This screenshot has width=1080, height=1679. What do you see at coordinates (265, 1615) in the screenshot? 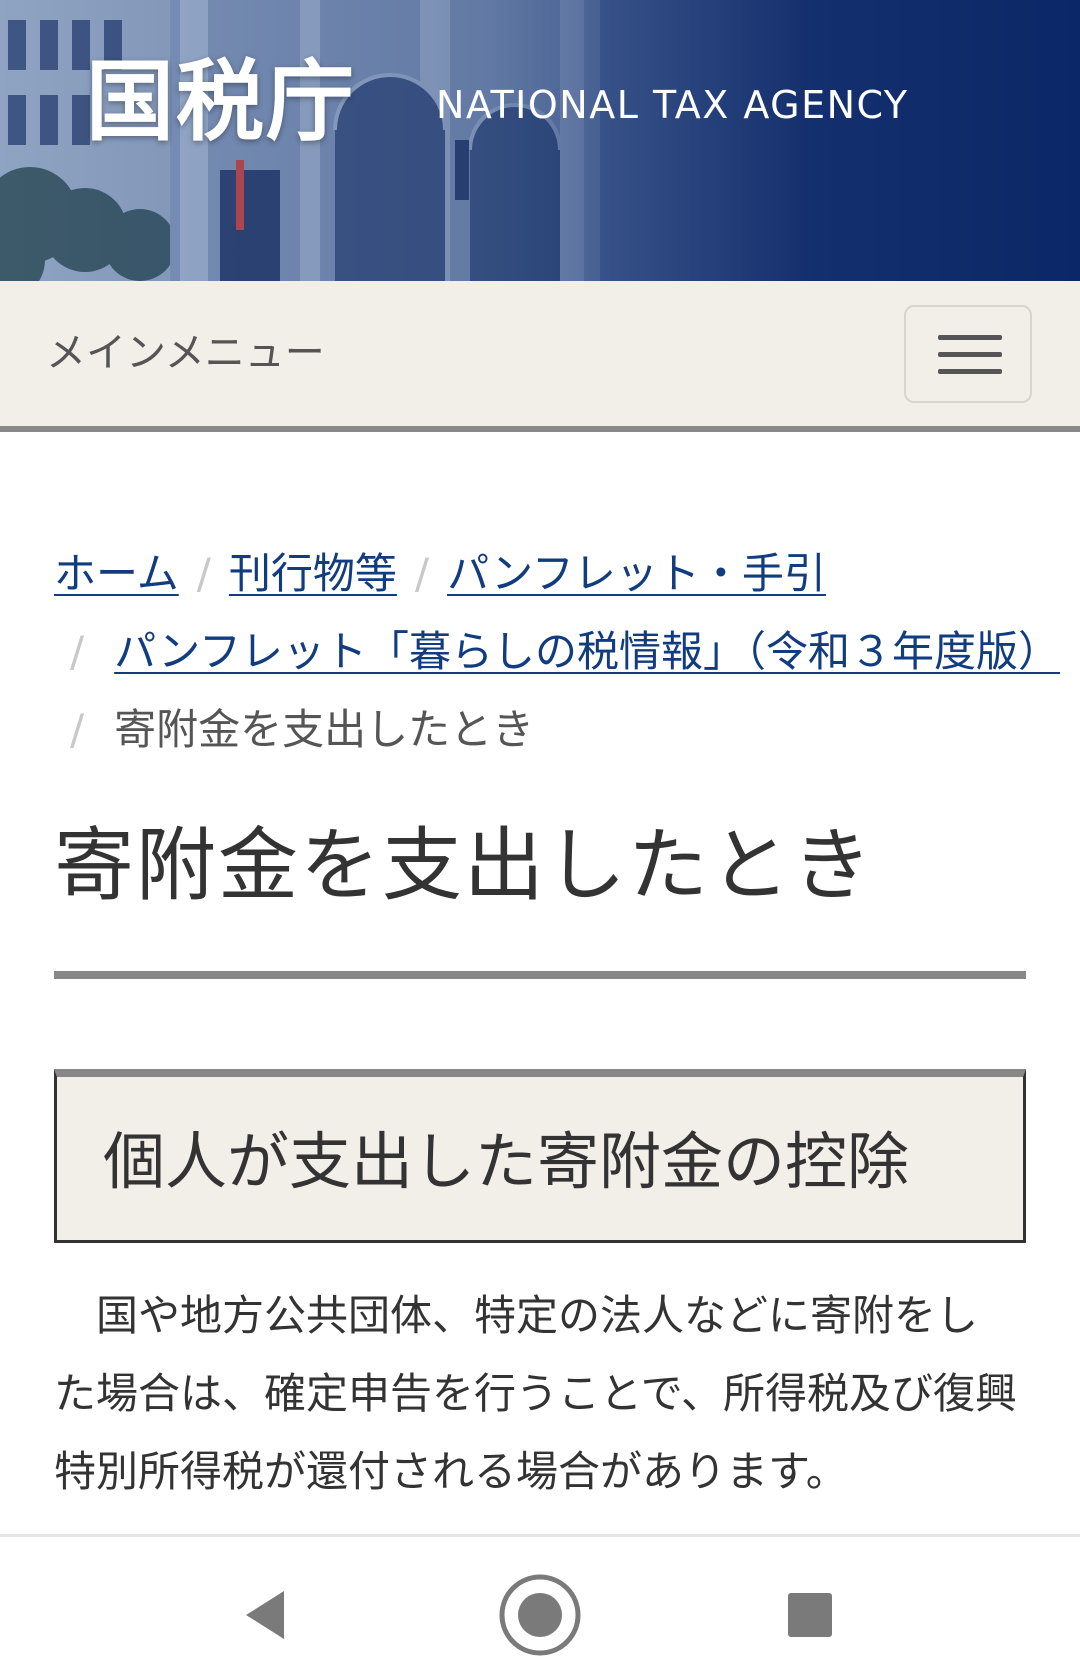
I see `back-triangle-icon` at bounding box center [265, 1615].